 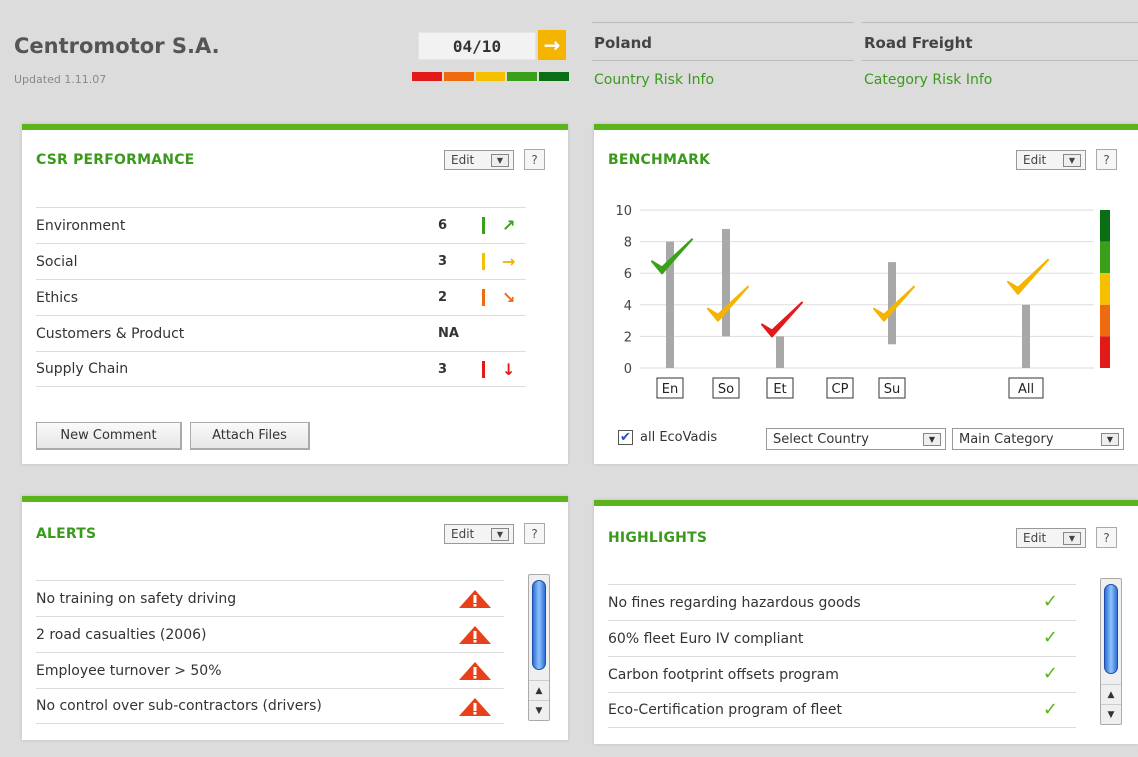 I want to click on attach-files-button: Attach Files, so click(x=250, y=436).